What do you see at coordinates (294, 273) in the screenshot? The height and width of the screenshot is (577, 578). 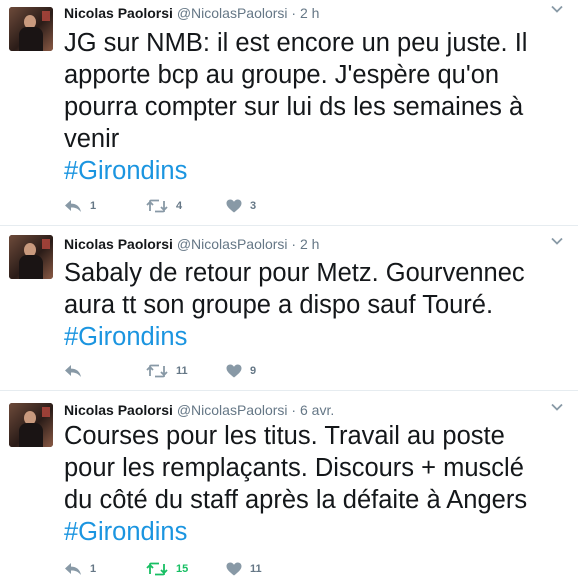 I see `tweet-text-line: Sabaly de retour pour Metz. Gourvennec` at bounding box center [294, 273].